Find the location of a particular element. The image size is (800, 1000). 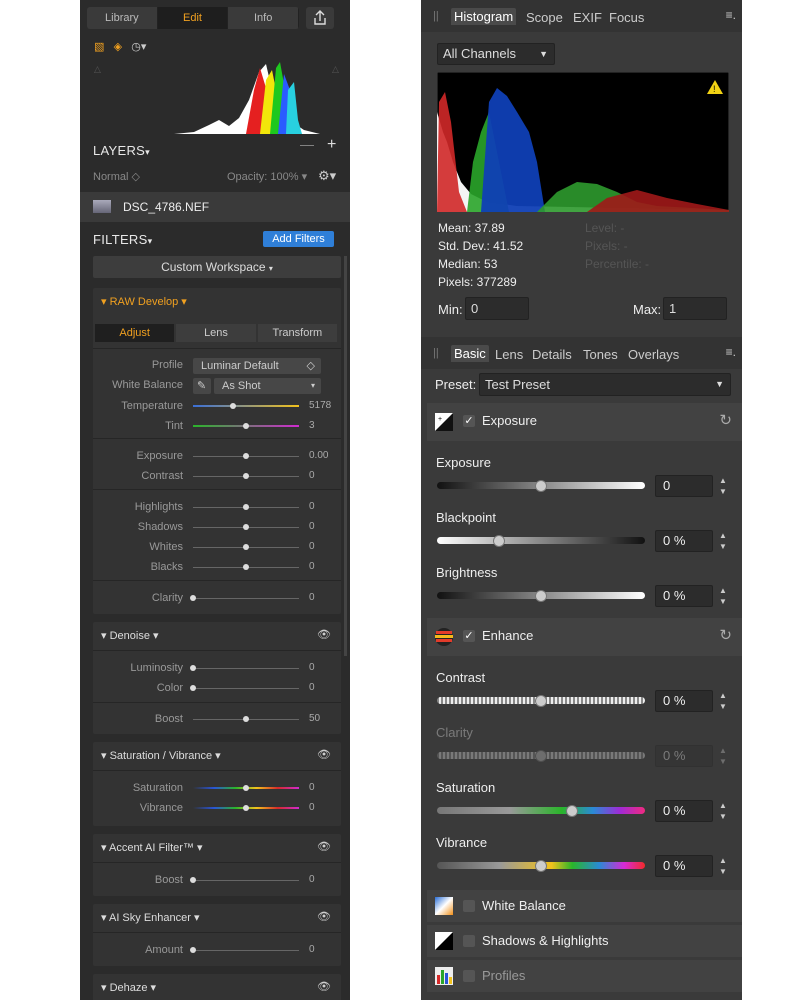

color-slider-track is located at coordinates (246, 688).